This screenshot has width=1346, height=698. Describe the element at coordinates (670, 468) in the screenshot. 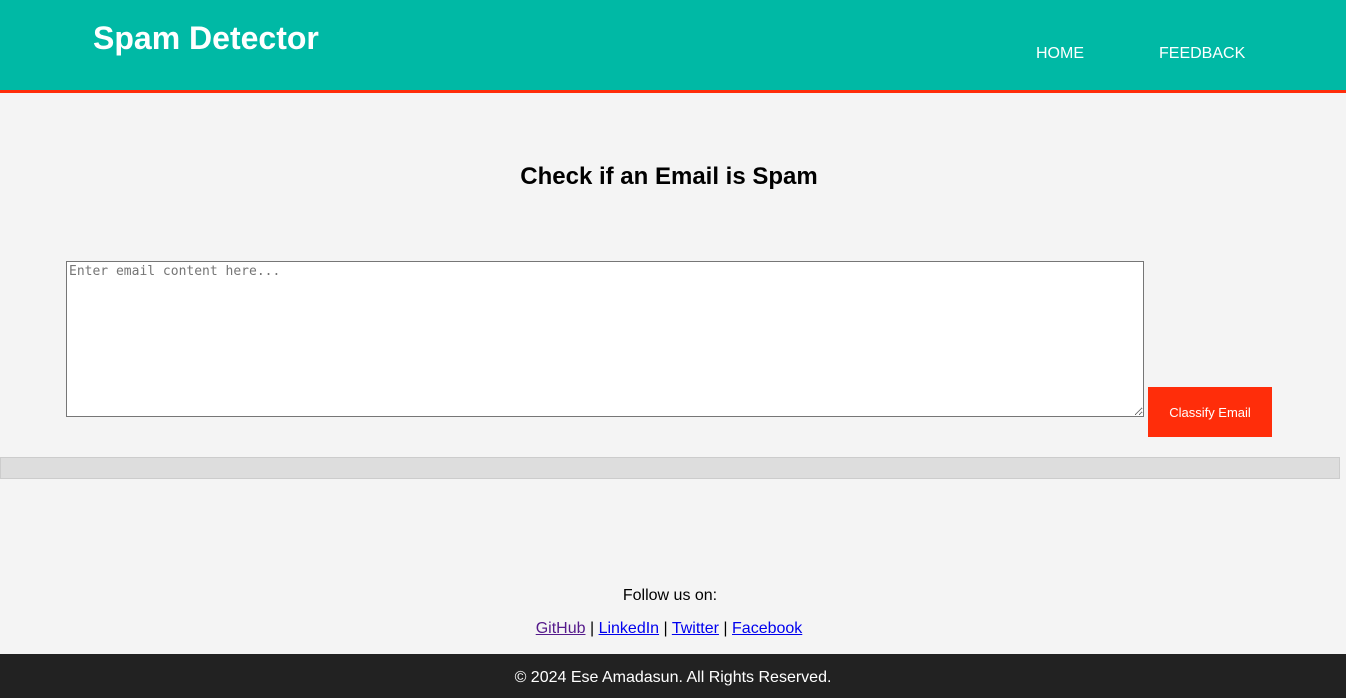

I see `result-output` at that location.